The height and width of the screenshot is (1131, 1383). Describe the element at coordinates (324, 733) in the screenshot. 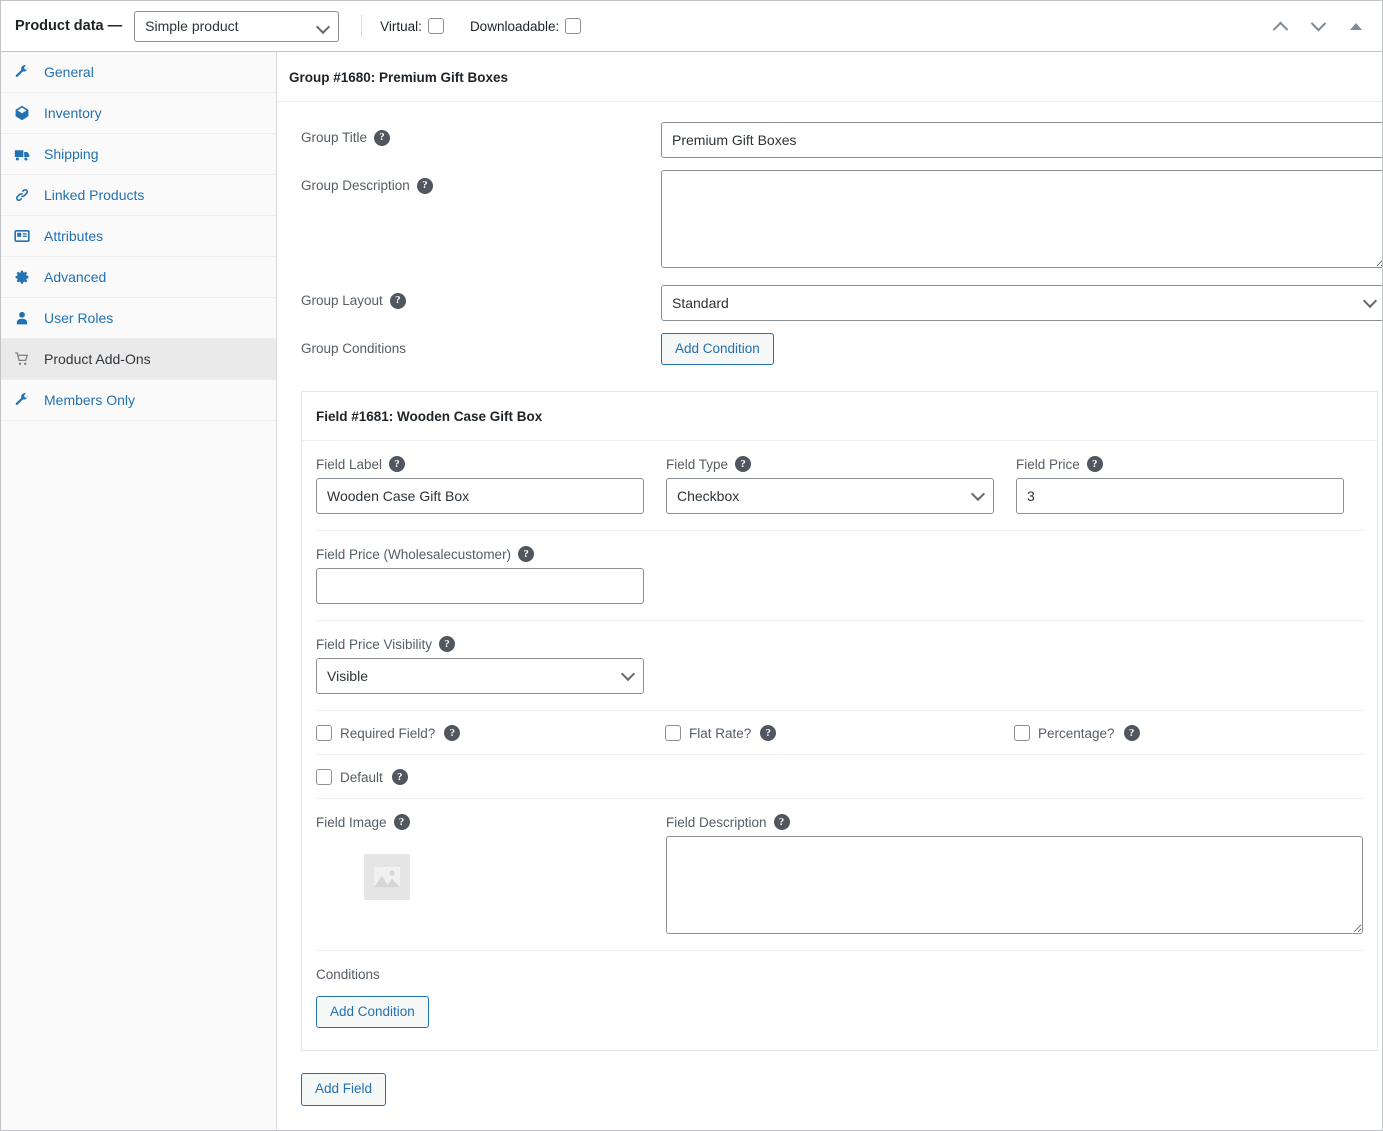

I see `required-field-checkbox` at that location.